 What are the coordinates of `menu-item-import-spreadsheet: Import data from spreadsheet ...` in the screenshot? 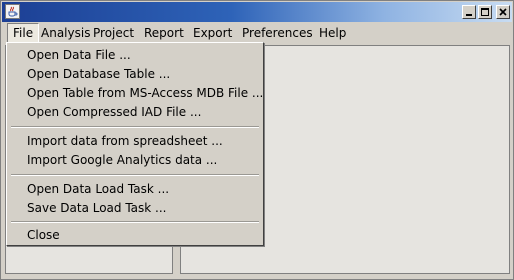 It's located at (125, 141).